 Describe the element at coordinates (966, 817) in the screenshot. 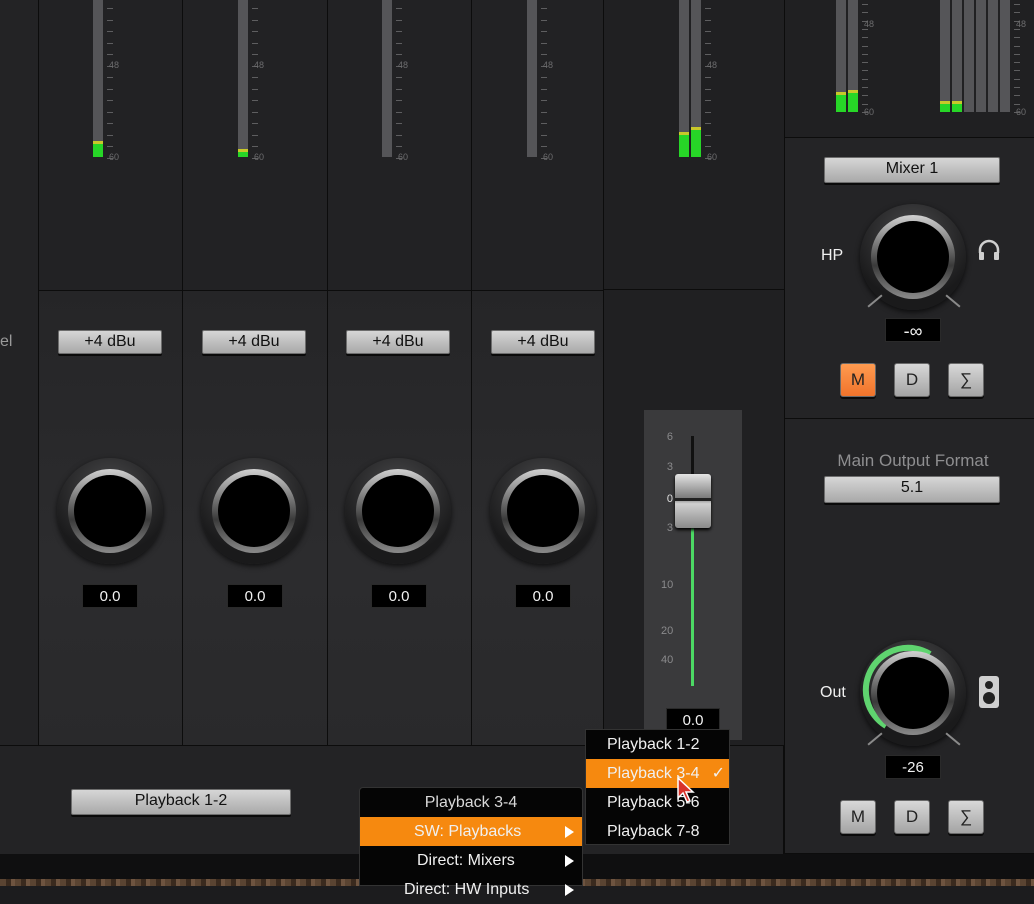

I see `out-sum-button: ∑` at that location.